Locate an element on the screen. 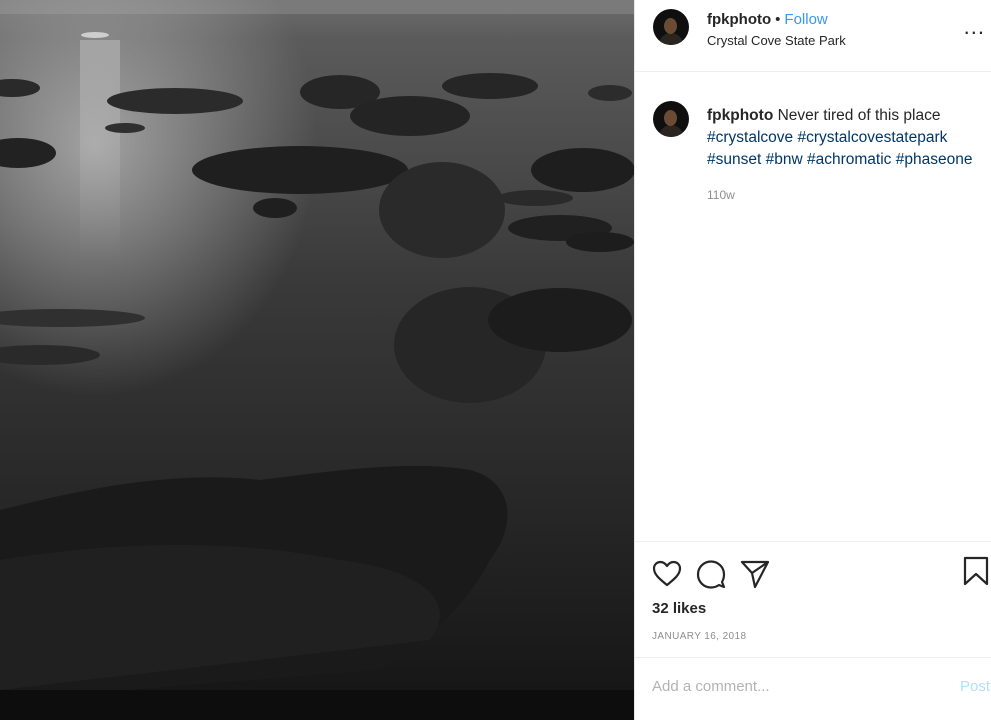 This screenshot has width=991, height=721. follow-button: Follow is located at coordinates (805, 19).